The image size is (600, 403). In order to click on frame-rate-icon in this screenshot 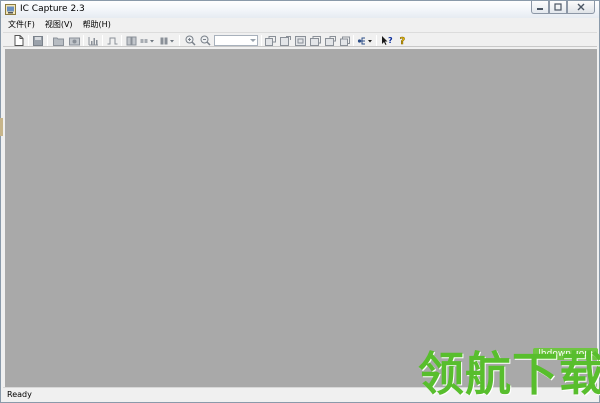, I will do `click(147, 40)`.